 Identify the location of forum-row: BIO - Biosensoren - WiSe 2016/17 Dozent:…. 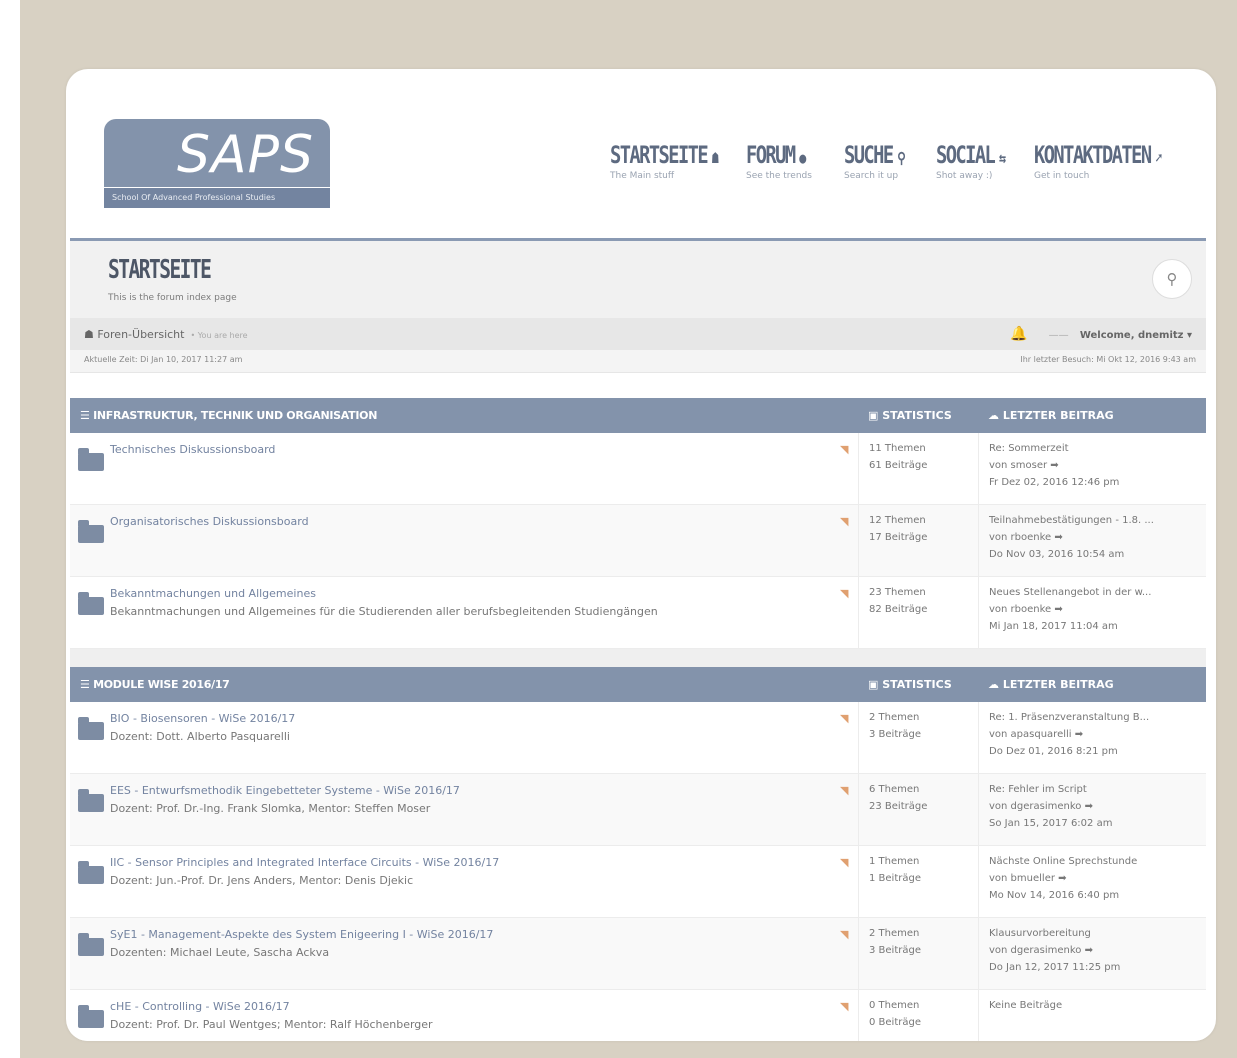
(638, 738).